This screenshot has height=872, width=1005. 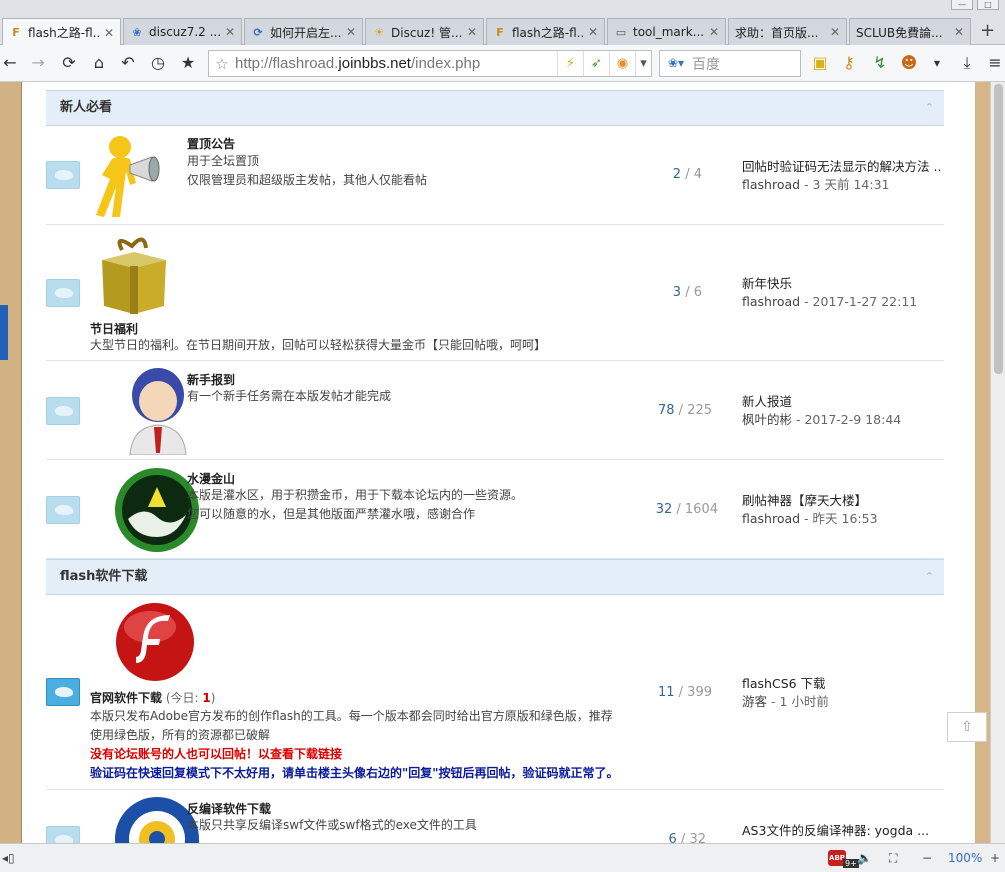 I want to click on download-arrow-icon: ↯, so click(x=880, y=63).